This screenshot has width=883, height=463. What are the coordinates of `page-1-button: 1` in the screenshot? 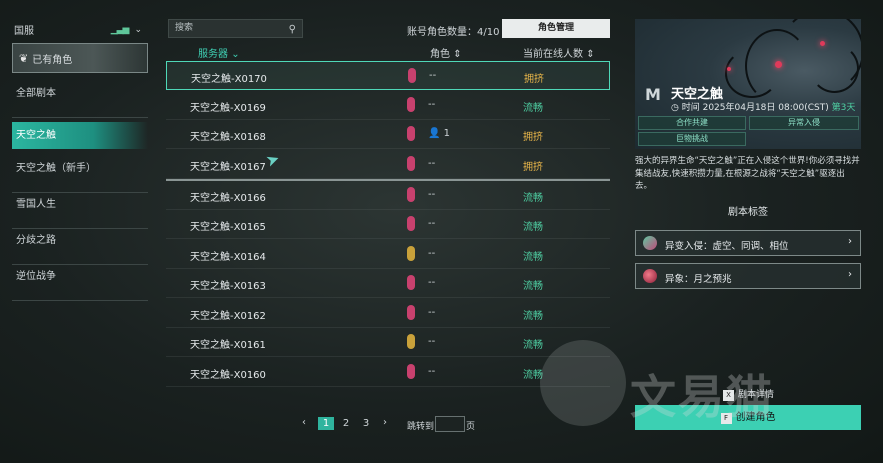 It's located at (326, 423).